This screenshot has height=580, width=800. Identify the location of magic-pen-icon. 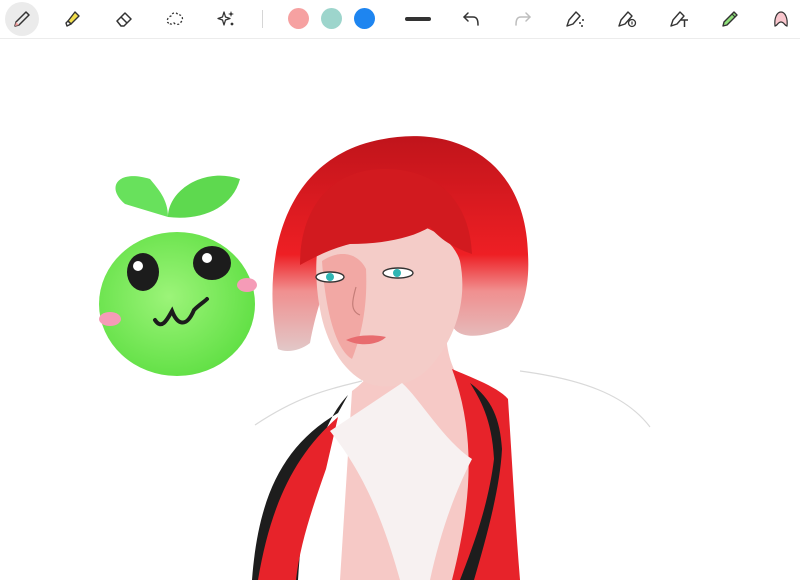
(575, 19).